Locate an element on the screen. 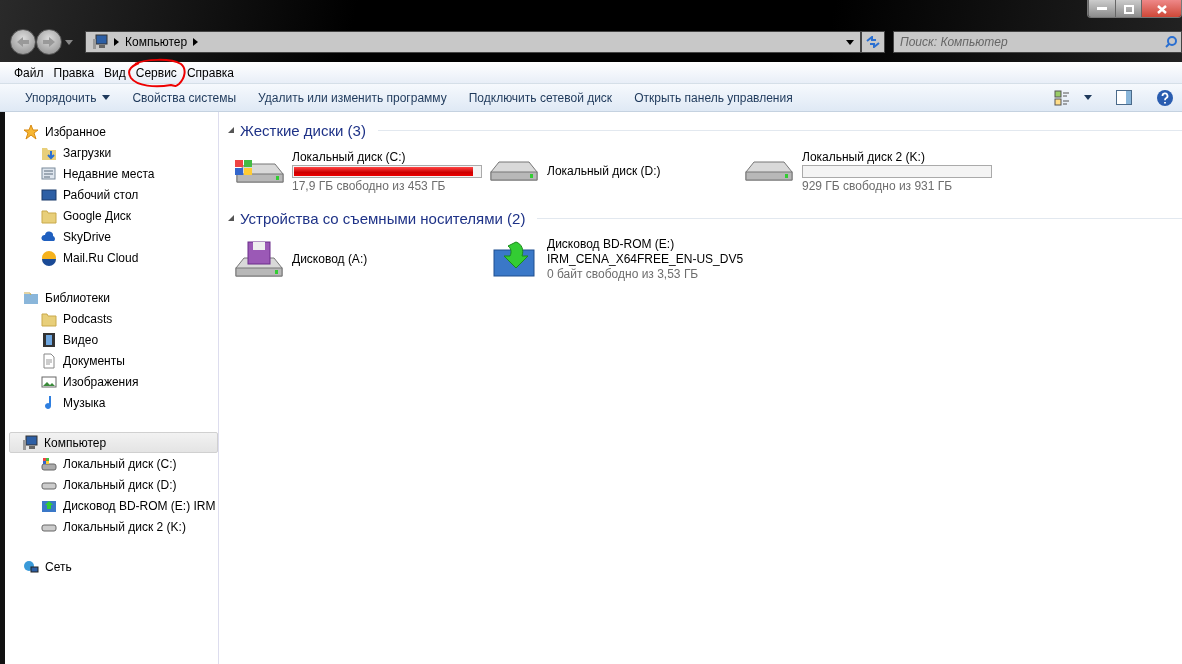 The height and width of the screenshot is (664, 1182). drive-tile: Локальный диск (D:) is located at coordinates (614, 171).